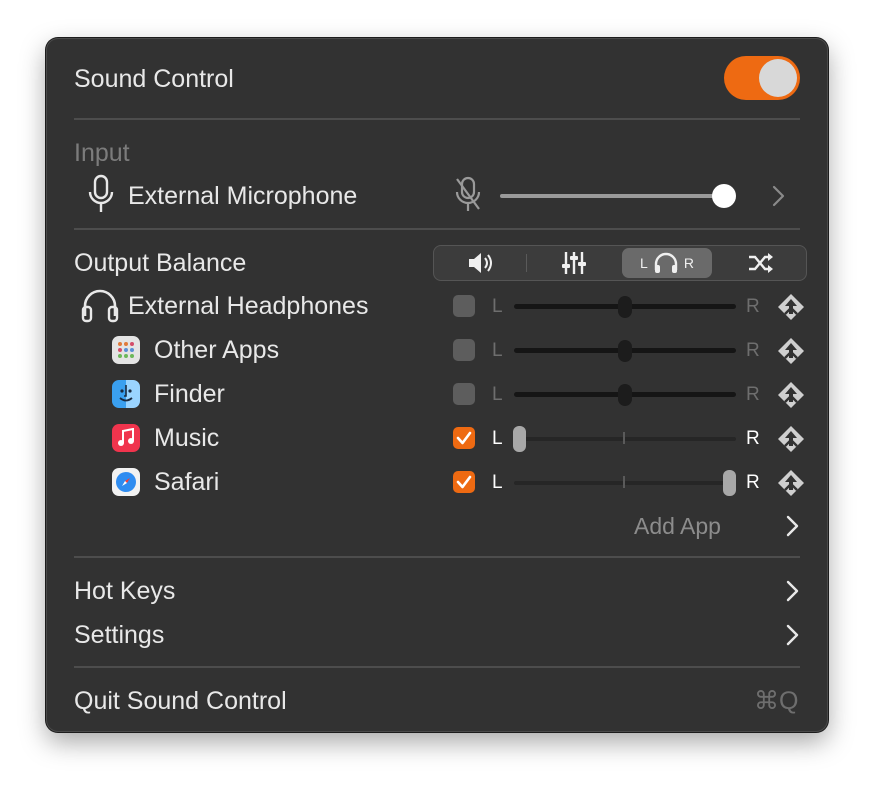 Image resolution: width=874 pixels, height=786 pixels. What do you see at coordinates (248, 306) in the screenshot?
I see `output-device-name: External Headphones` at bounding box center [248, 306].